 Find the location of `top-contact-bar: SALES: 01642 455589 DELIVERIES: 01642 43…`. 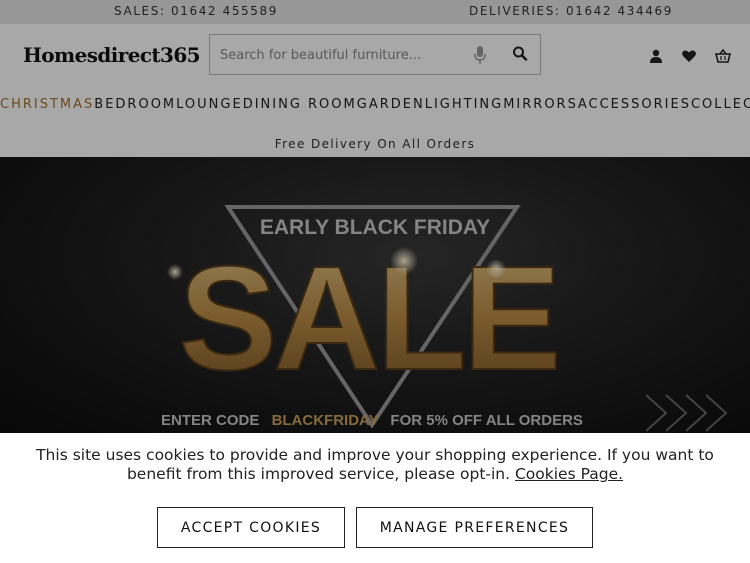

top-contact-bar: SALES: 01642 455589 DELIVERIES: 01642 43… is located at coordinates (375, 12).